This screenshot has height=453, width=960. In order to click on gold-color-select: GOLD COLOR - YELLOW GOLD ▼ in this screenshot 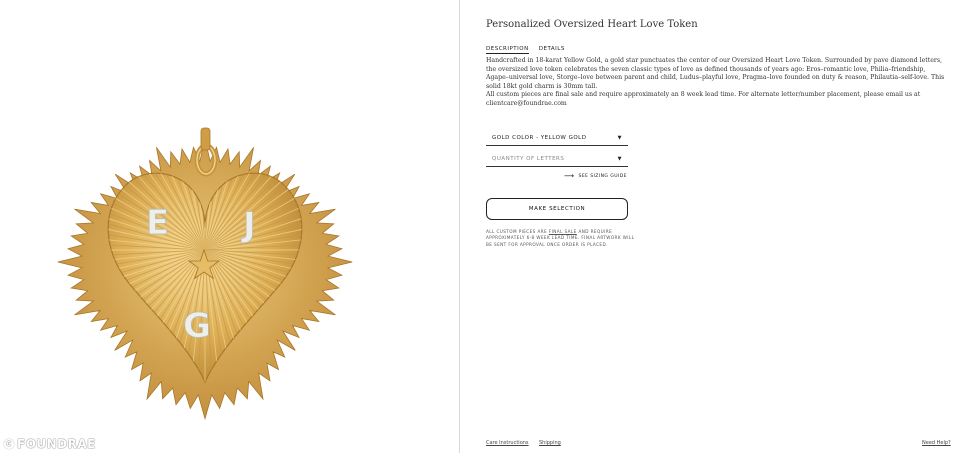, I will do `click(557, 138)`.